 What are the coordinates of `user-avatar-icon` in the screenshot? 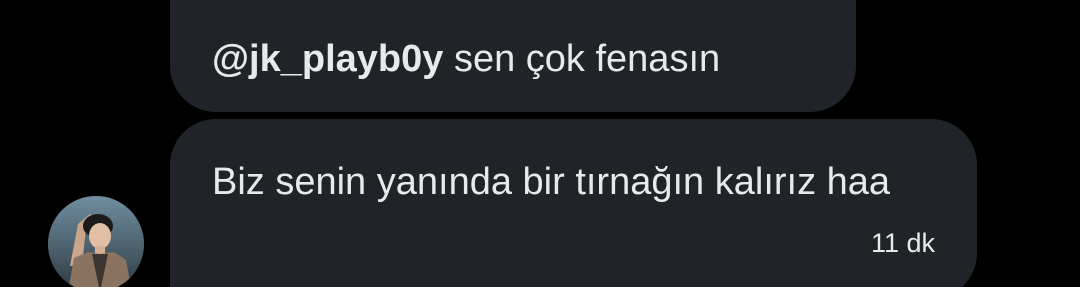 It's located at (96, 241).